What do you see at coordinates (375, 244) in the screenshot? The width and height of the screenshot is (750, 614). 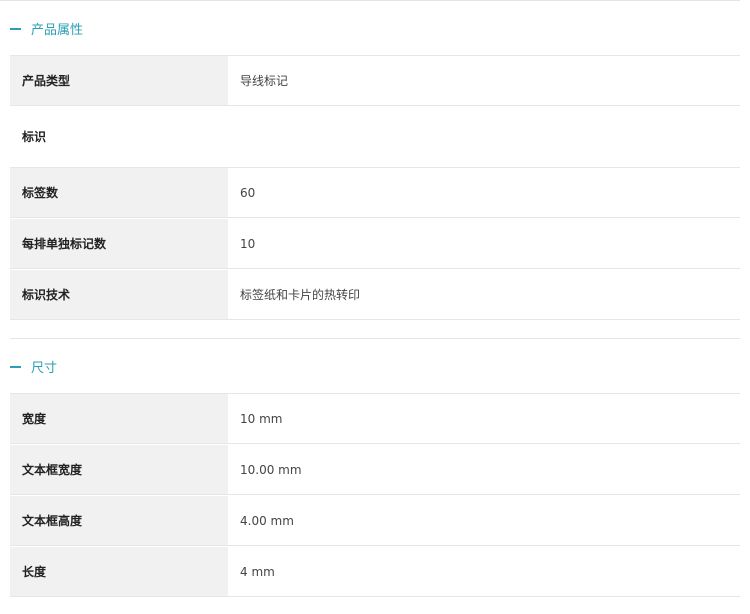 I see `table-row: 每排单独标记数 10` at bounding box center [375, 244].